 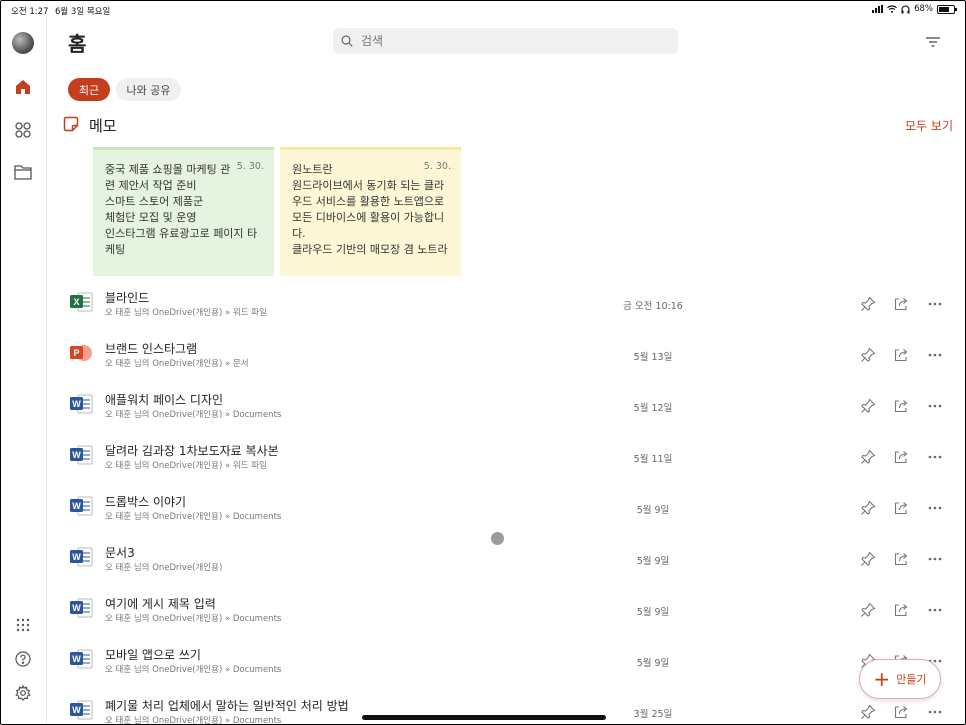 I want to click on excel-file-icon: X, so click(x=81, y=302).